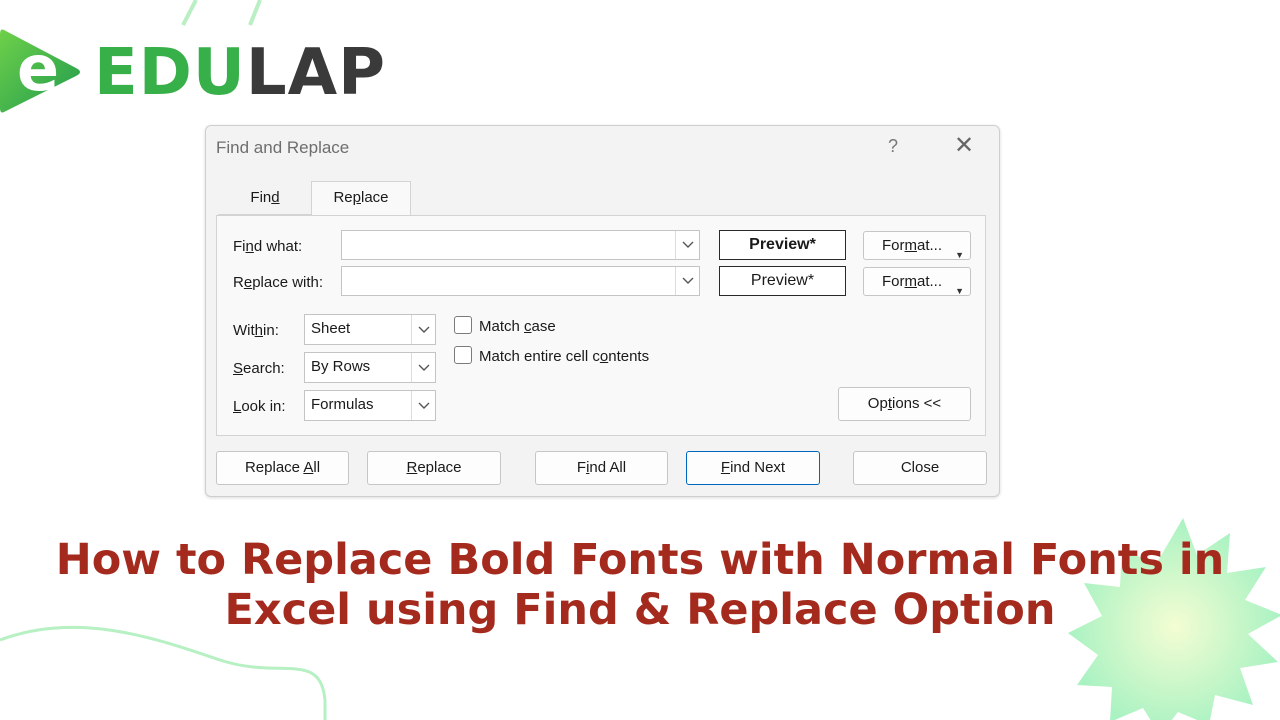  What do you see at coordinates (434, 468) in the screenshot?
I see `replace-button: Replace` at bounding box center [434, 468].